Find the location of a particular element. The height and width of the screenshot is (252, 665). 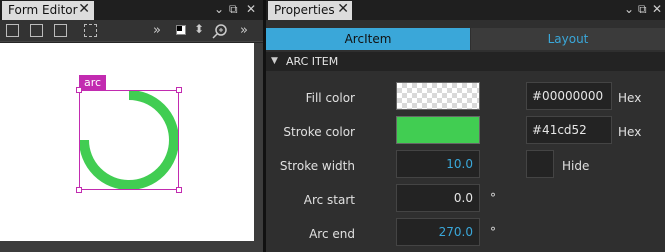

tab-form-editor-label: Form Editor is located at coordinates (43, 10).